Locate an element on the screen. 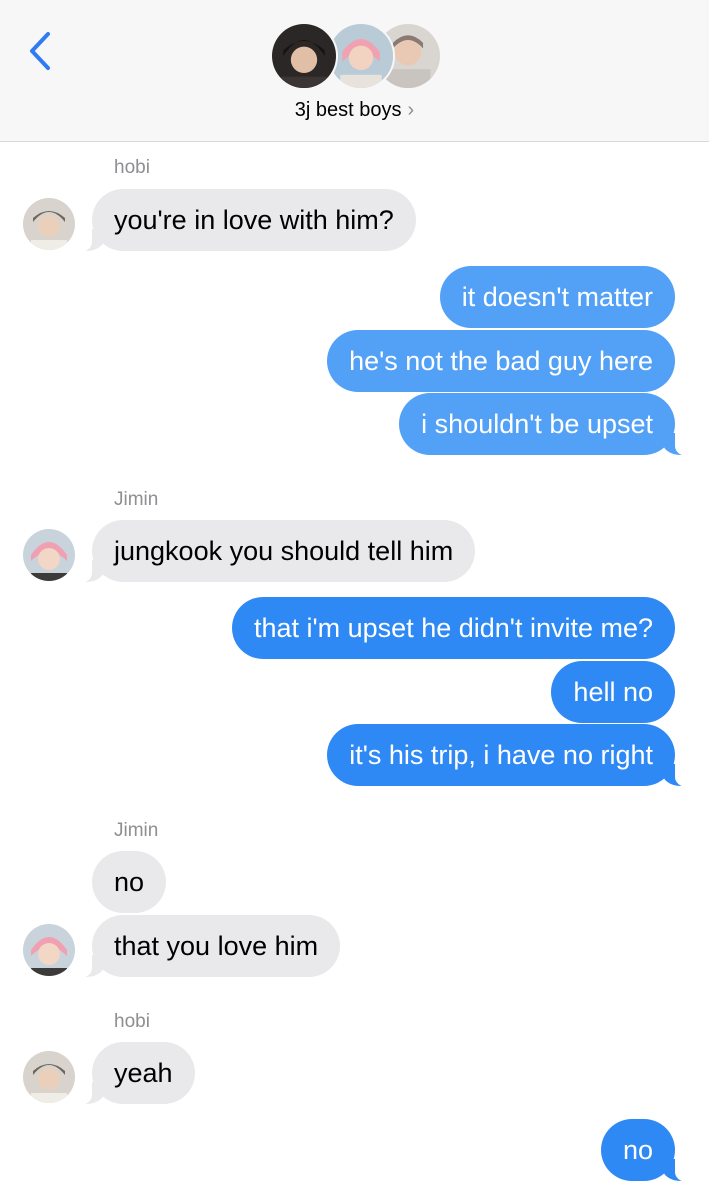 The width and height of the screenshot is (709, 1200). message-text: jungkook you should tell him is located at coordinates (284, 551).